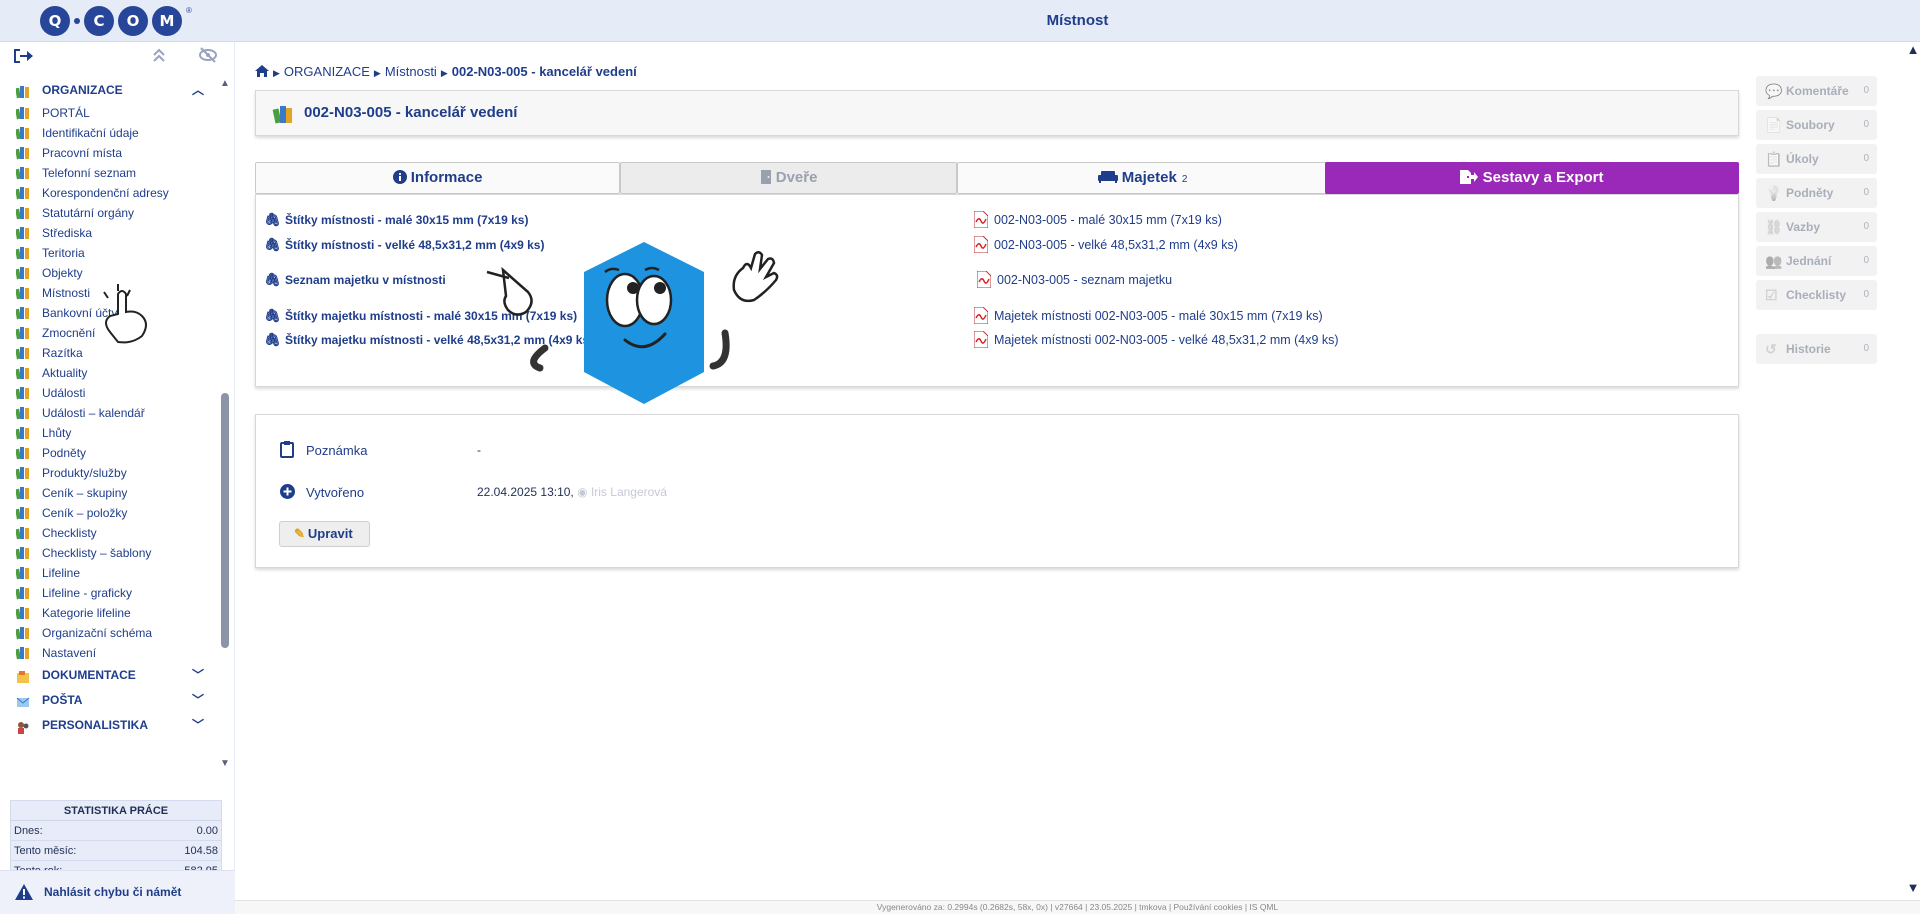 The image size is (1920, 914). I want to click on tab-informace: Informace, so click(437, 178).